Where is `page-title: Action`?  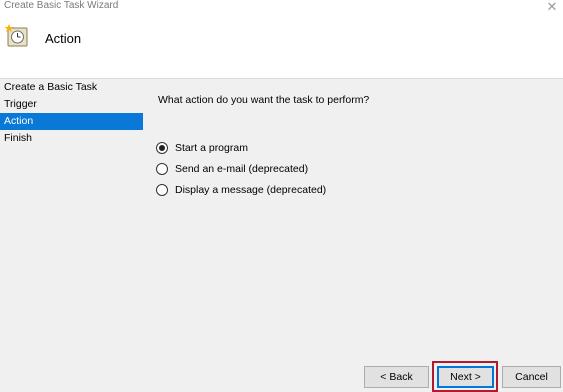
page-title: Action is located at coordinates (63, 38).